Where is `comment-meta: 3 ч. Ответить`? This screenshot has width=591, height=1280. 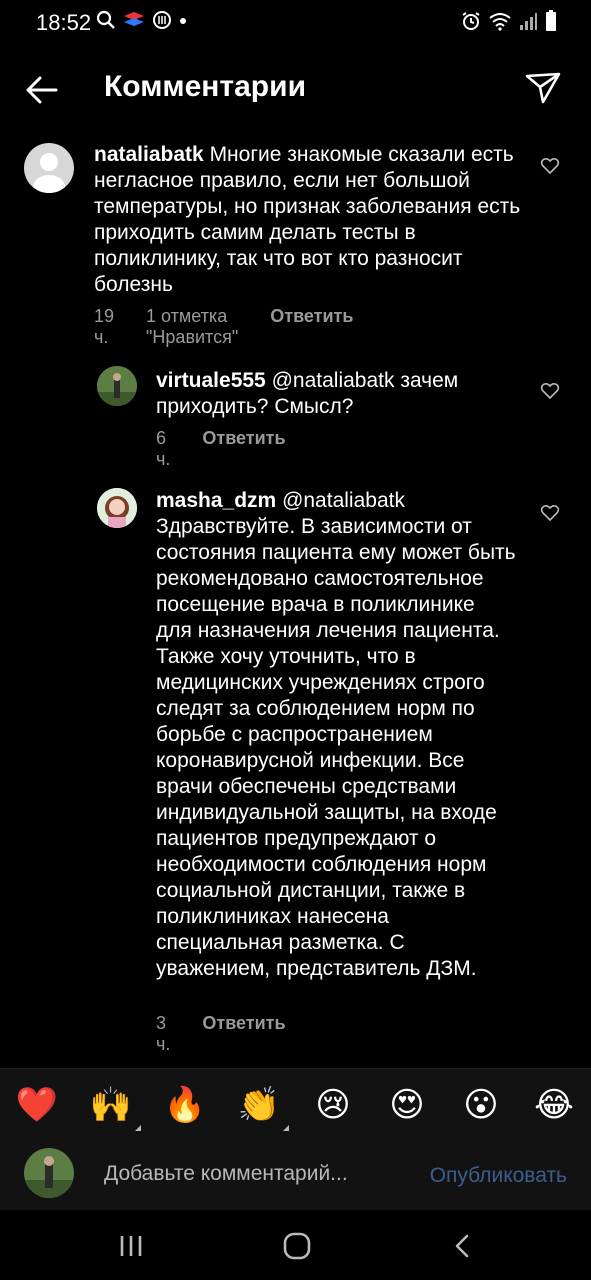
comment-meta: 3 ч. Ответить is located at coordinates (237, 1034).